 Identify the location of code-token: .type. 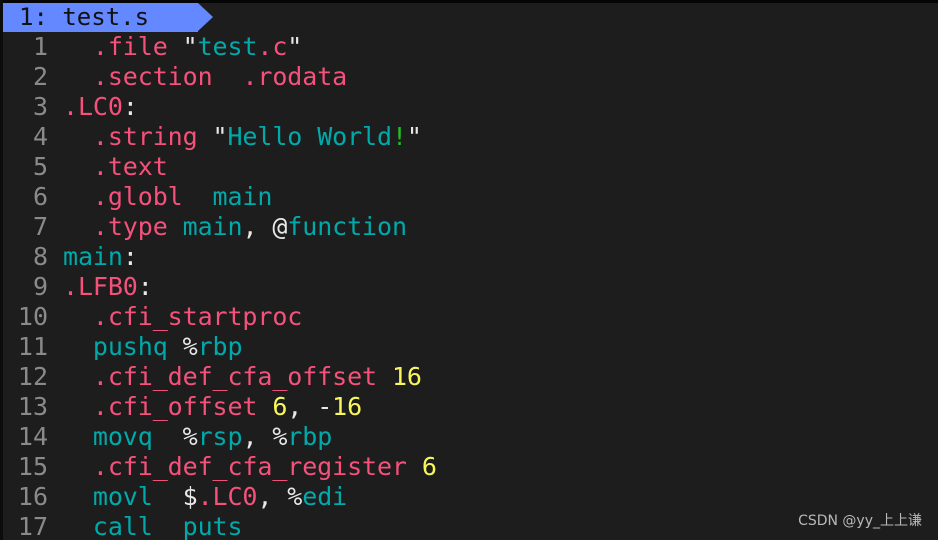
(130, 226).